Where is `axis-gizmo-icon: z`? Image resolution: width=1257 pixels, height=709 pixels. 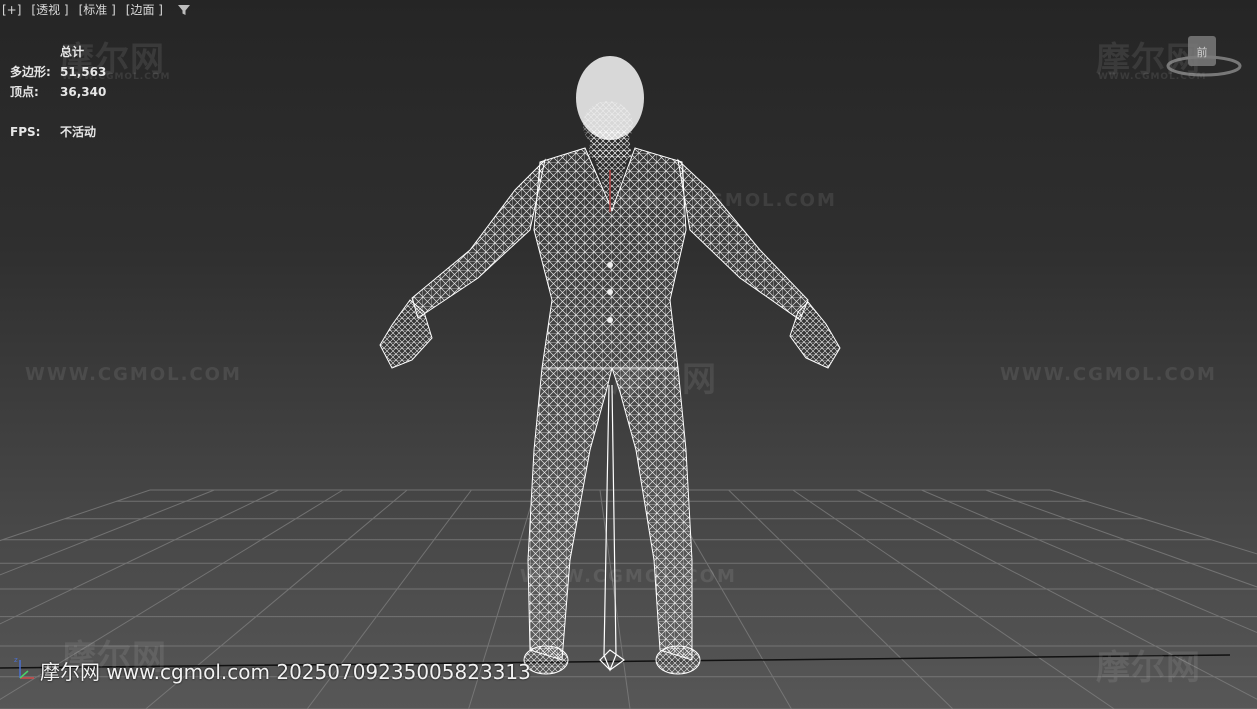 axis-gizmo-icon: z is located at coordinates (25, 669).